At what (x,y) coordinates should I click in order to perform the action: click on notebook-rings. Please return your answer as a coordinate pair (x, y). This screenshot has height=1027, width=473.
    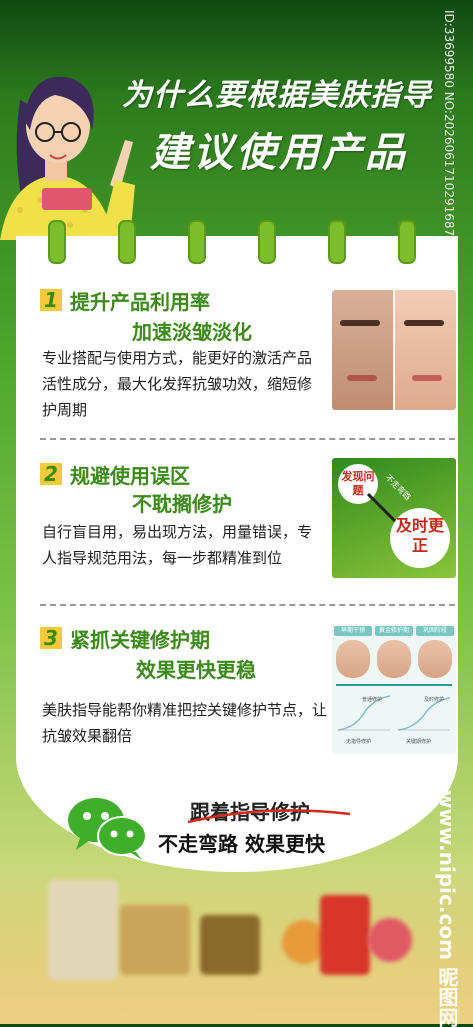
    Looking at the image, I should click on (236, 242).